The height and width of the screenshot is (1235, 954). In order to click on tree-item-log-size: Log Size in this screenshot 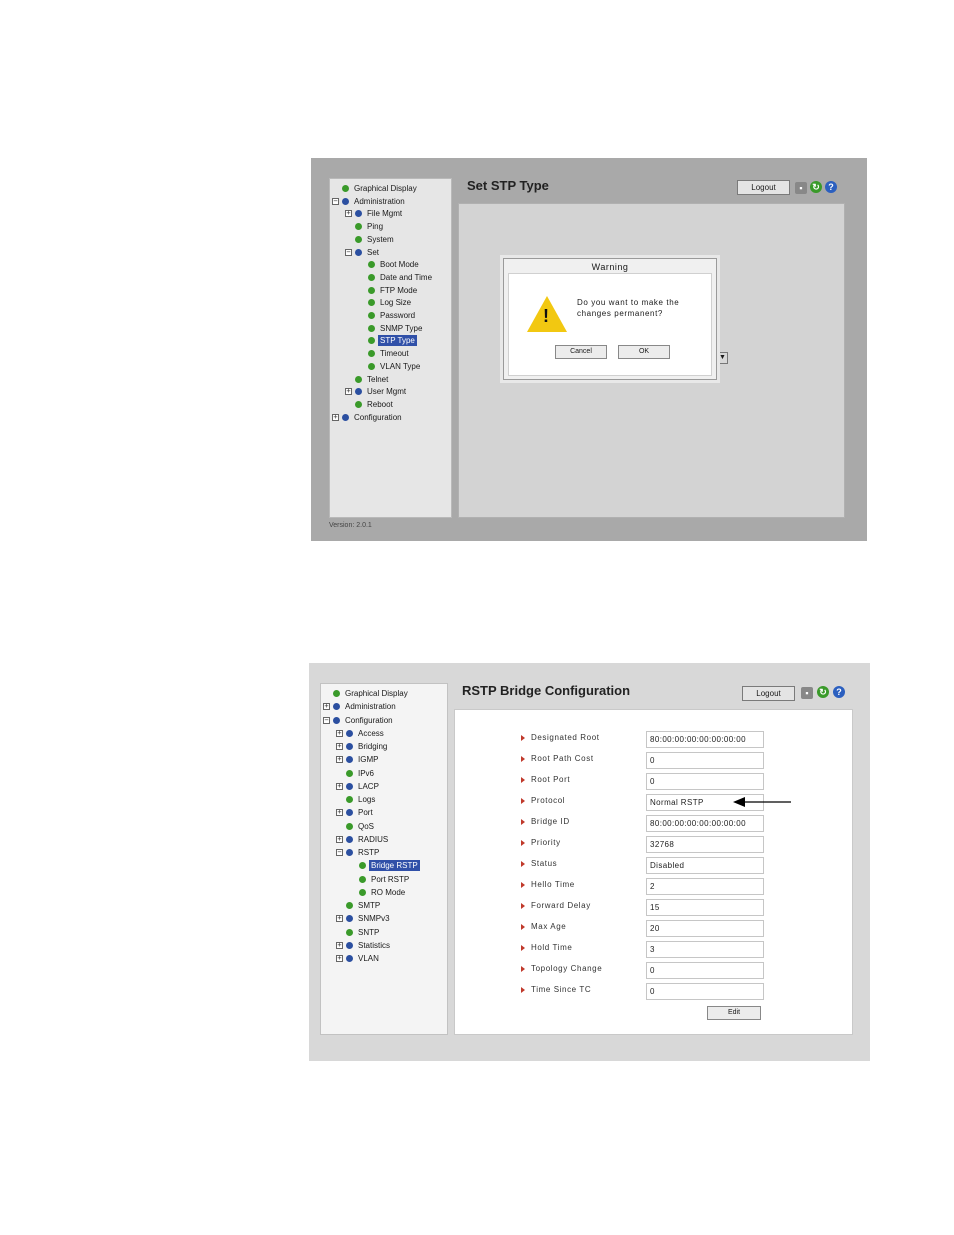, I will do `click(385, 302)`.